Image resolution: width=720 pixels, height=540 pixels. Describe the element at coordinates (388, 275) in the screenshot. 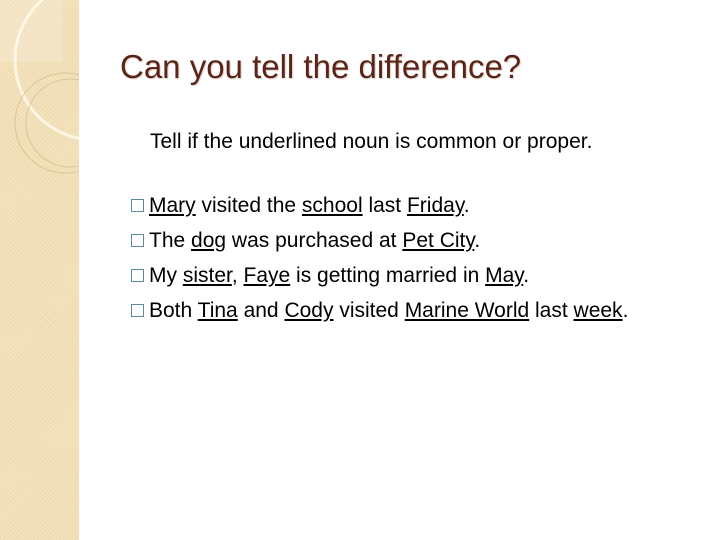

I see `sentence-text: is getting married in` at that location.